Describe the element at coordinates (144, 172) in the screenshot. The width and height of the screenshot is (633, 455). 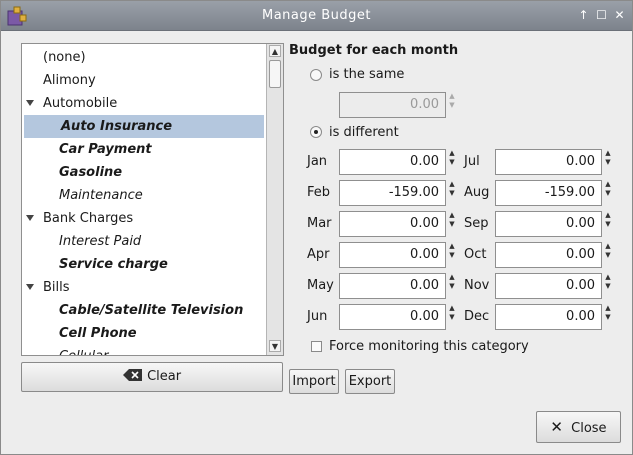
I see `category-row: Gasoline` at that location.